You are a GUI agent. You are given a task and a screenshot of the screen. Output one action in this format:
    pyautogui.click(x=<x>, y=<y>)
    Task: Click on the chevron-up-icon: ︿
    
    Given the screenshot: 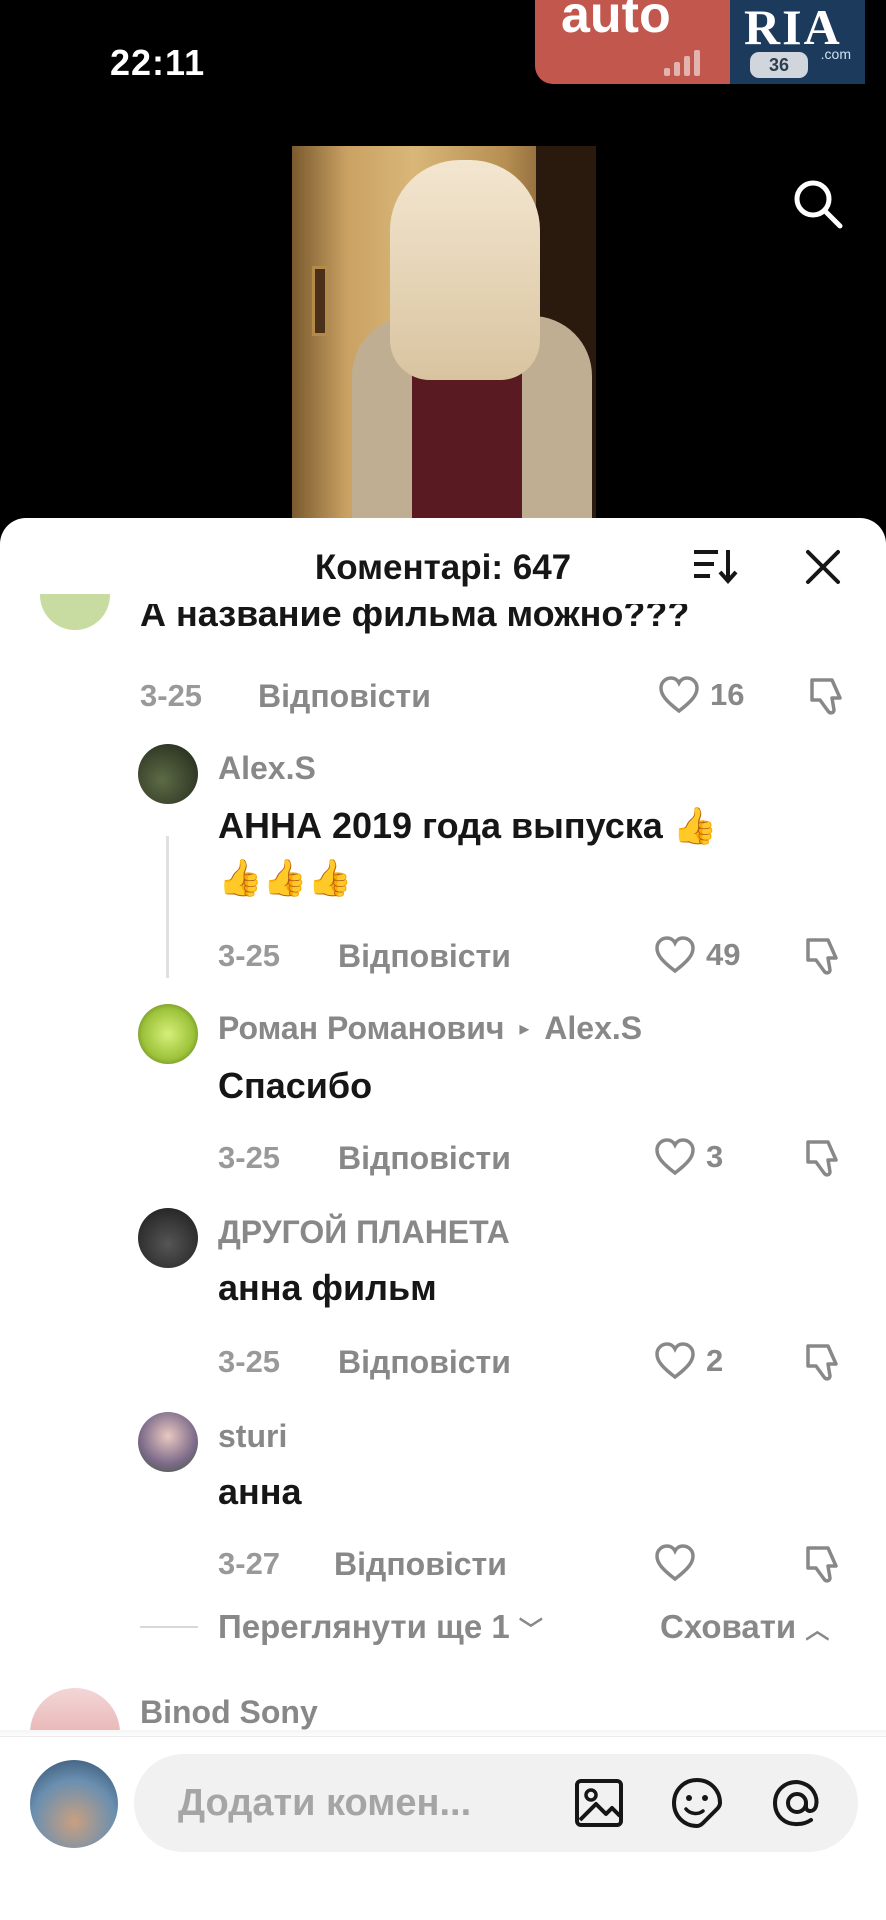 What is the action you would take?
    pyautogui.click(x=817, y=1630)
    